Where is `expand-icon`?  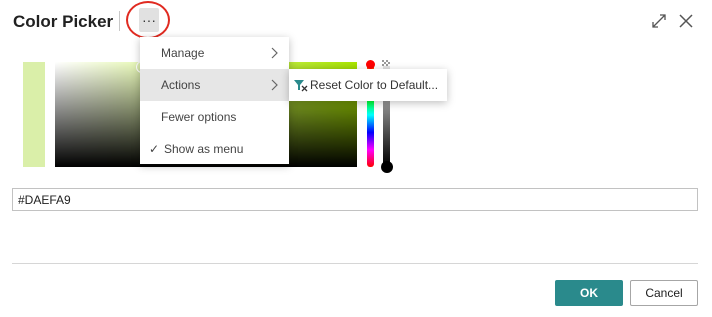
expand-icon is located at coordinates (659, 21).